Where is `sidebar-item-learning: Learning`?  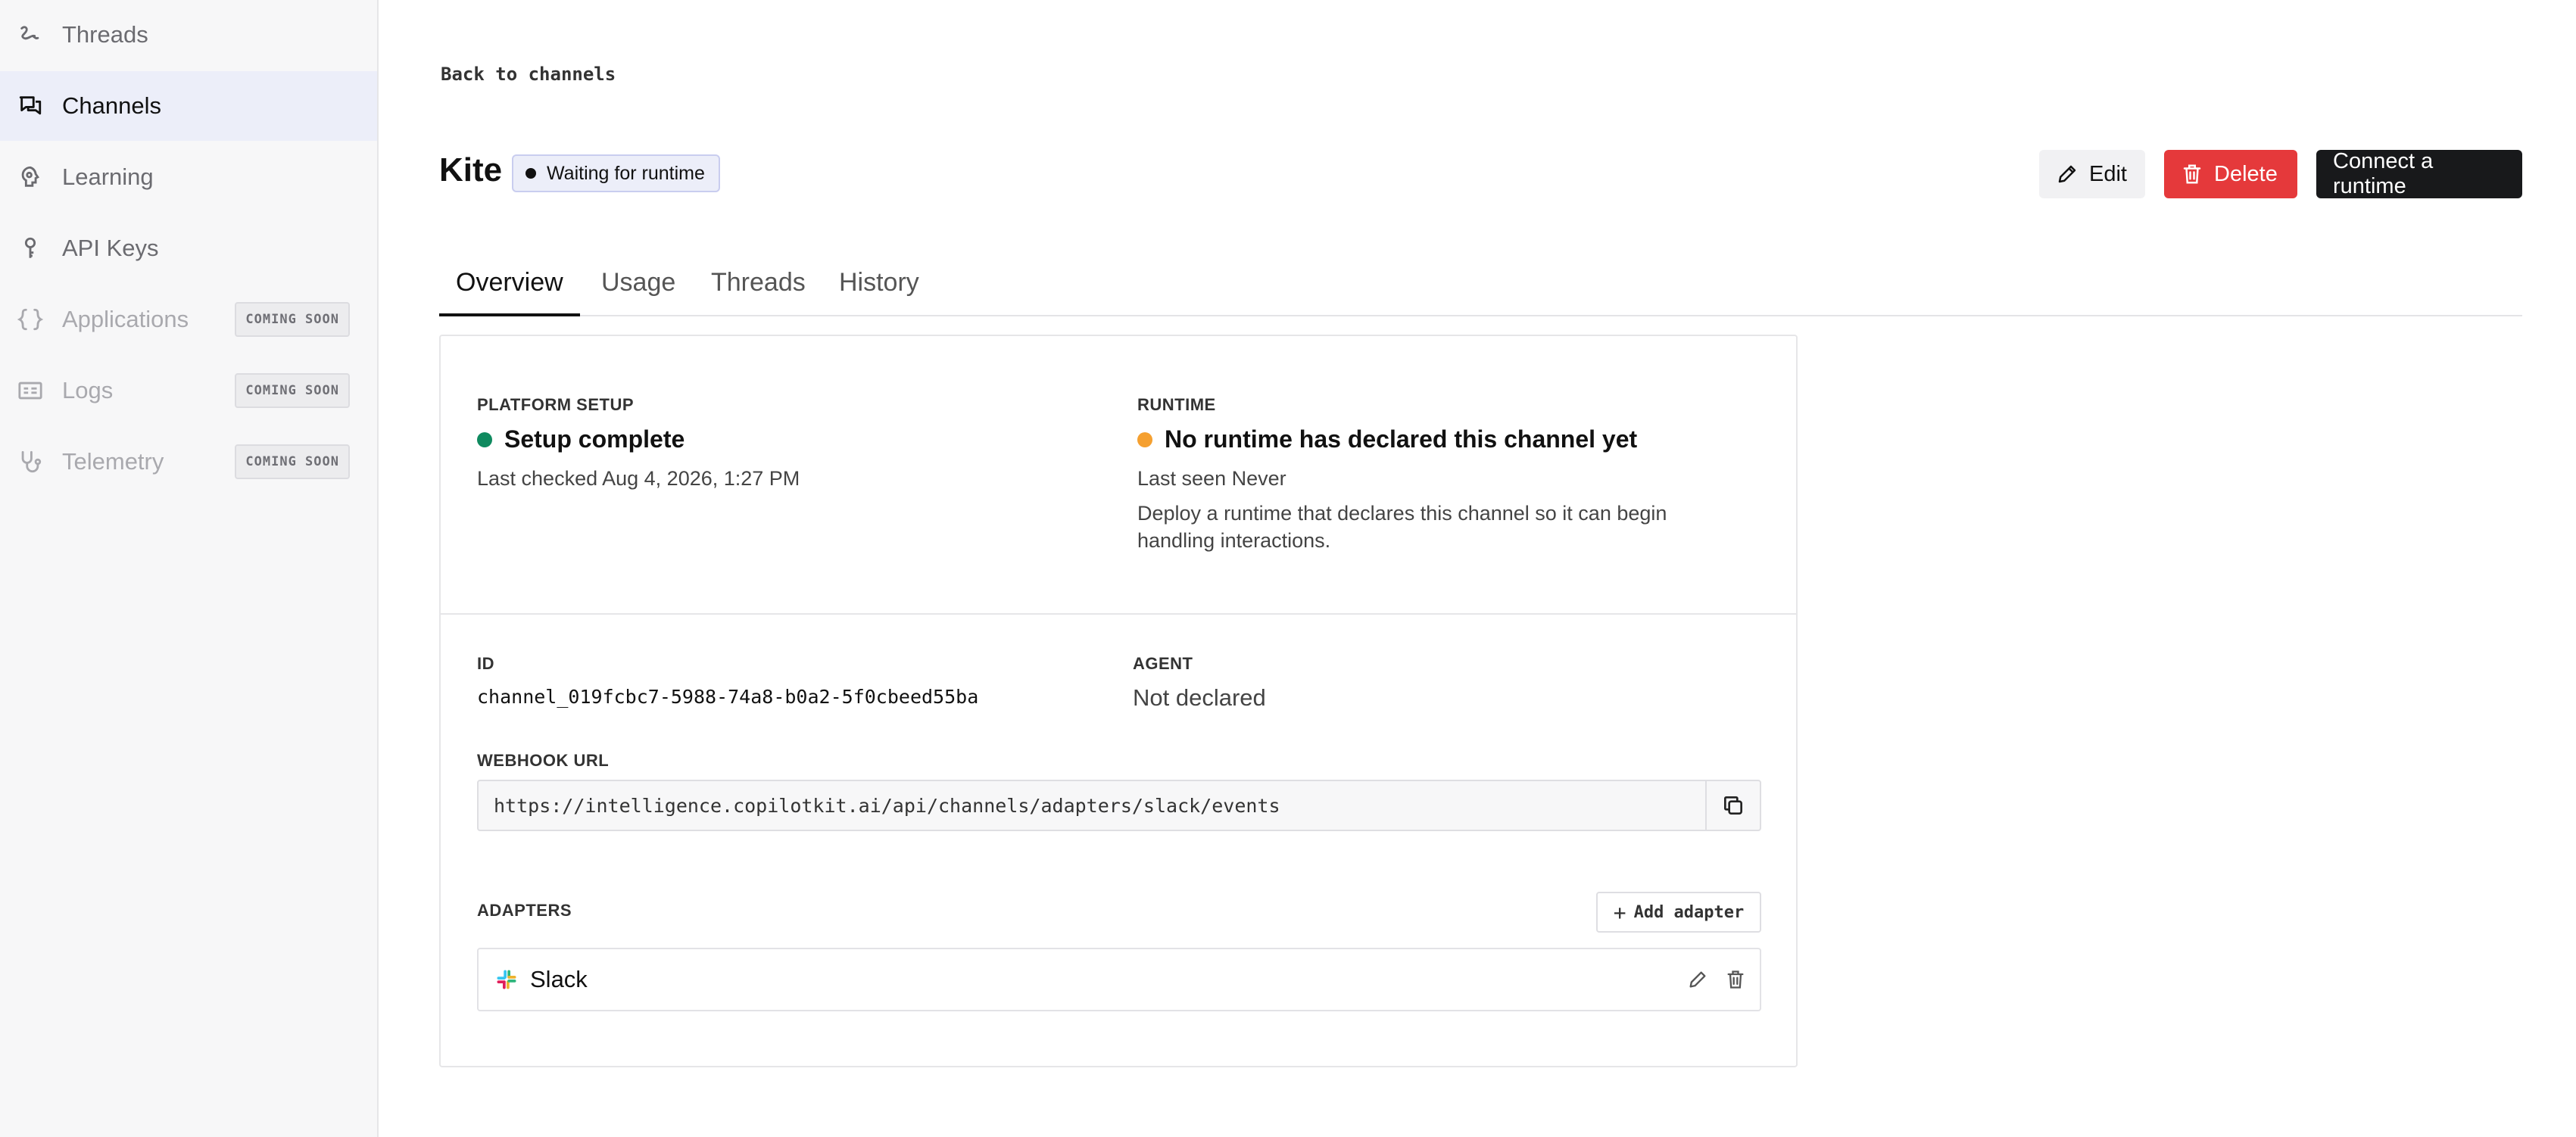 sidebar-item-learning: Learning is located at coordinates (188, 177).